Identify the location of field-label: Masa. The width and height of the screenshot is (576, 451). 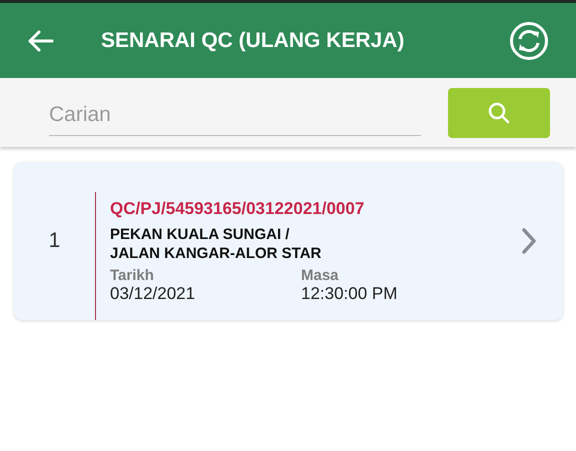
(320, 275).